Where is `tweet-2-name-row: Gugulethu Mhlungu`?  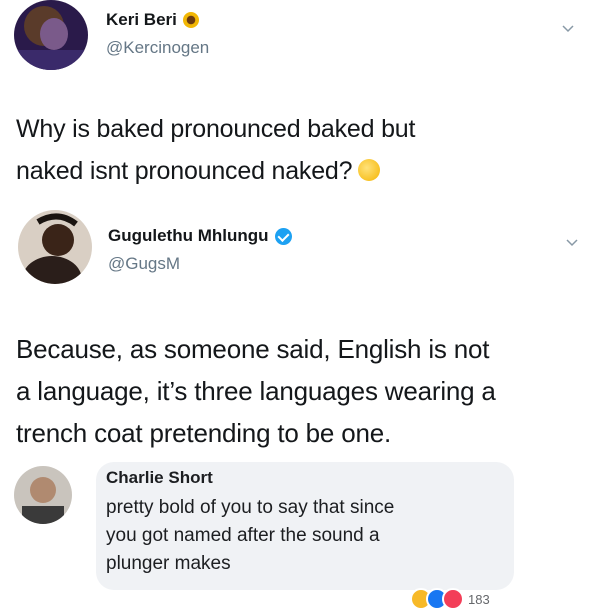 tweet-2-name-row: Gugulethu Mhlungu is located at coordinates (200, 236).